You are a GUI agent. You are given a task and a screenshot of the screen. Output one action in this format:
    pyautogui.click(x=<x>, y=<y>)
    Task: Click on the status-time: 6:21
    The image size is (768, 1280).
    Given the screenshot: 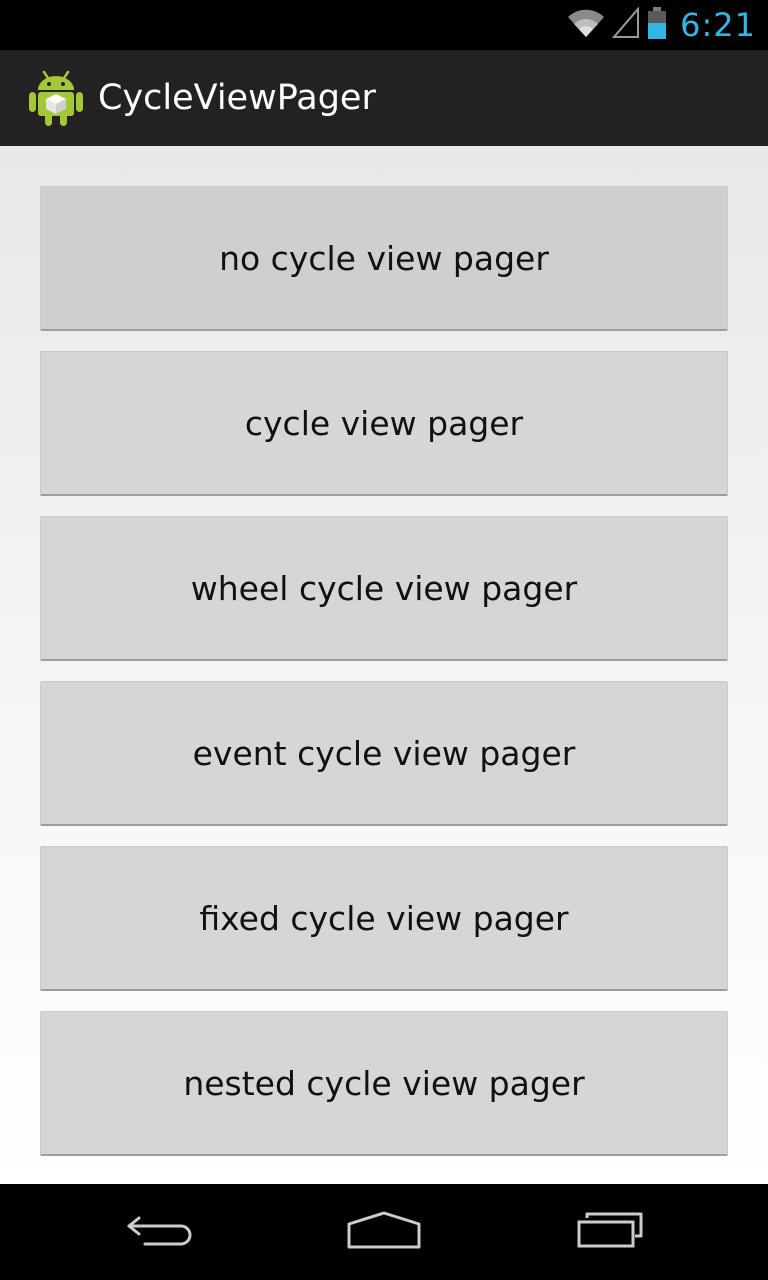 What is the action you would take?
    pyautogui.click(x=718, y=25)
    